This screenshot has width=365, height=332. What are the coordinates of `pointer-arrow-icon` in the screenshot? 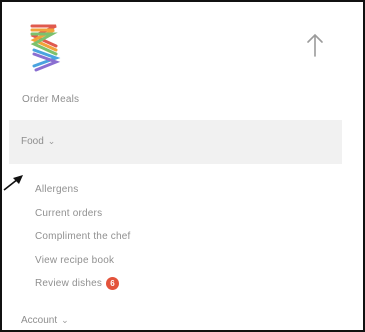 It's located at (13, 183).